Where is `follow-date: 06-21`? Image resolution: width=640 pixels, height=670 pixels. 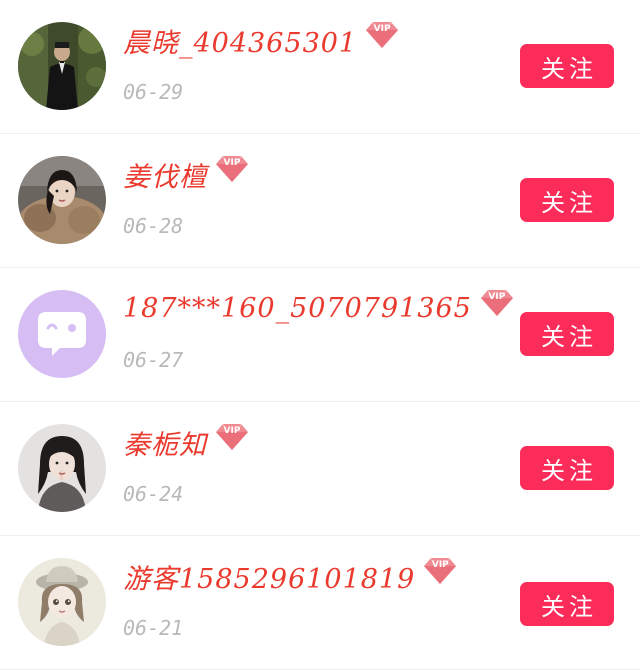
follow-date: 06-21 is located at coordinates (153, 628).